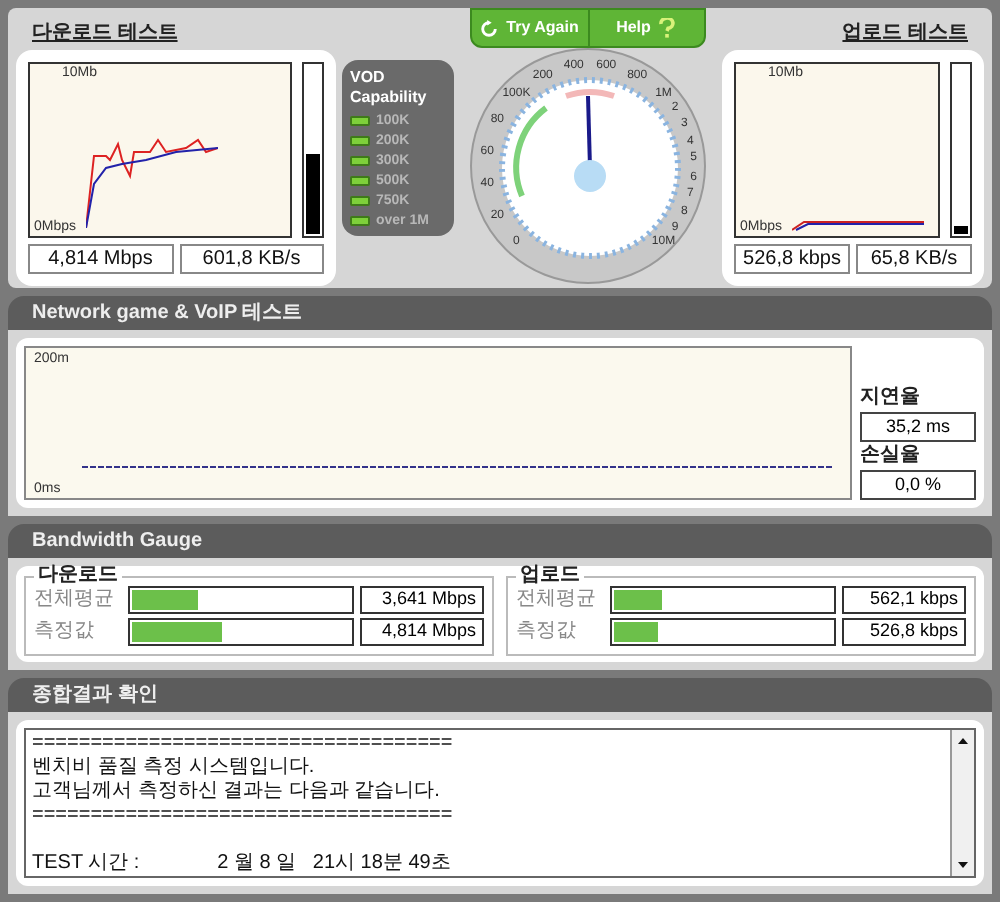  I want to click on result-line: 벤치비 품질 측정 시스템입니다., so click(174, 768).